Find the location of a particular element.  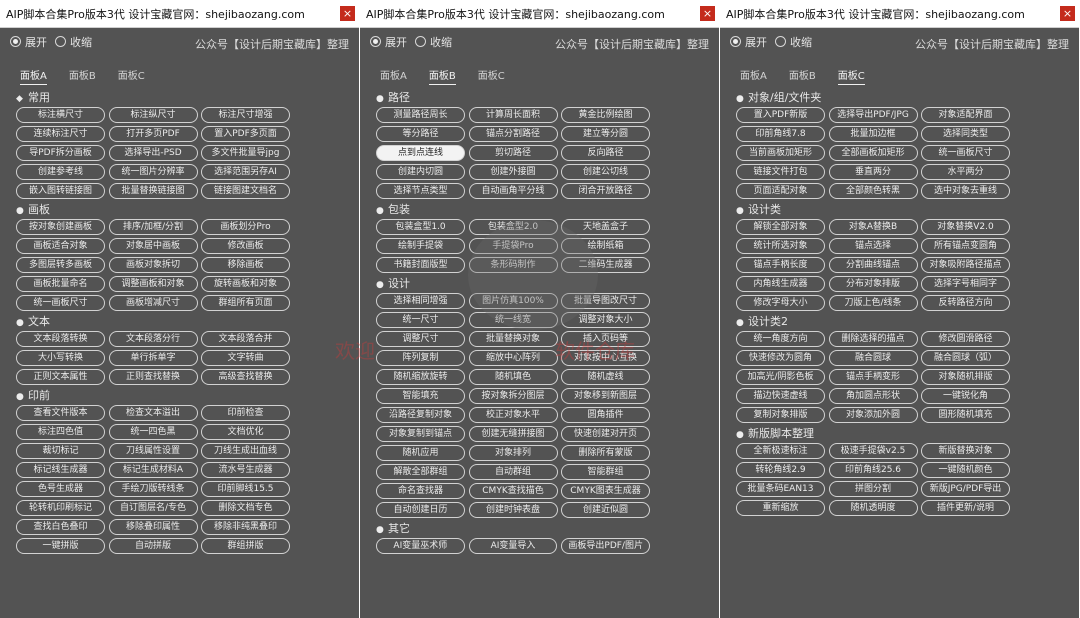

script-button: 手绘刀版转线条 is located at coordinates (153, 489).